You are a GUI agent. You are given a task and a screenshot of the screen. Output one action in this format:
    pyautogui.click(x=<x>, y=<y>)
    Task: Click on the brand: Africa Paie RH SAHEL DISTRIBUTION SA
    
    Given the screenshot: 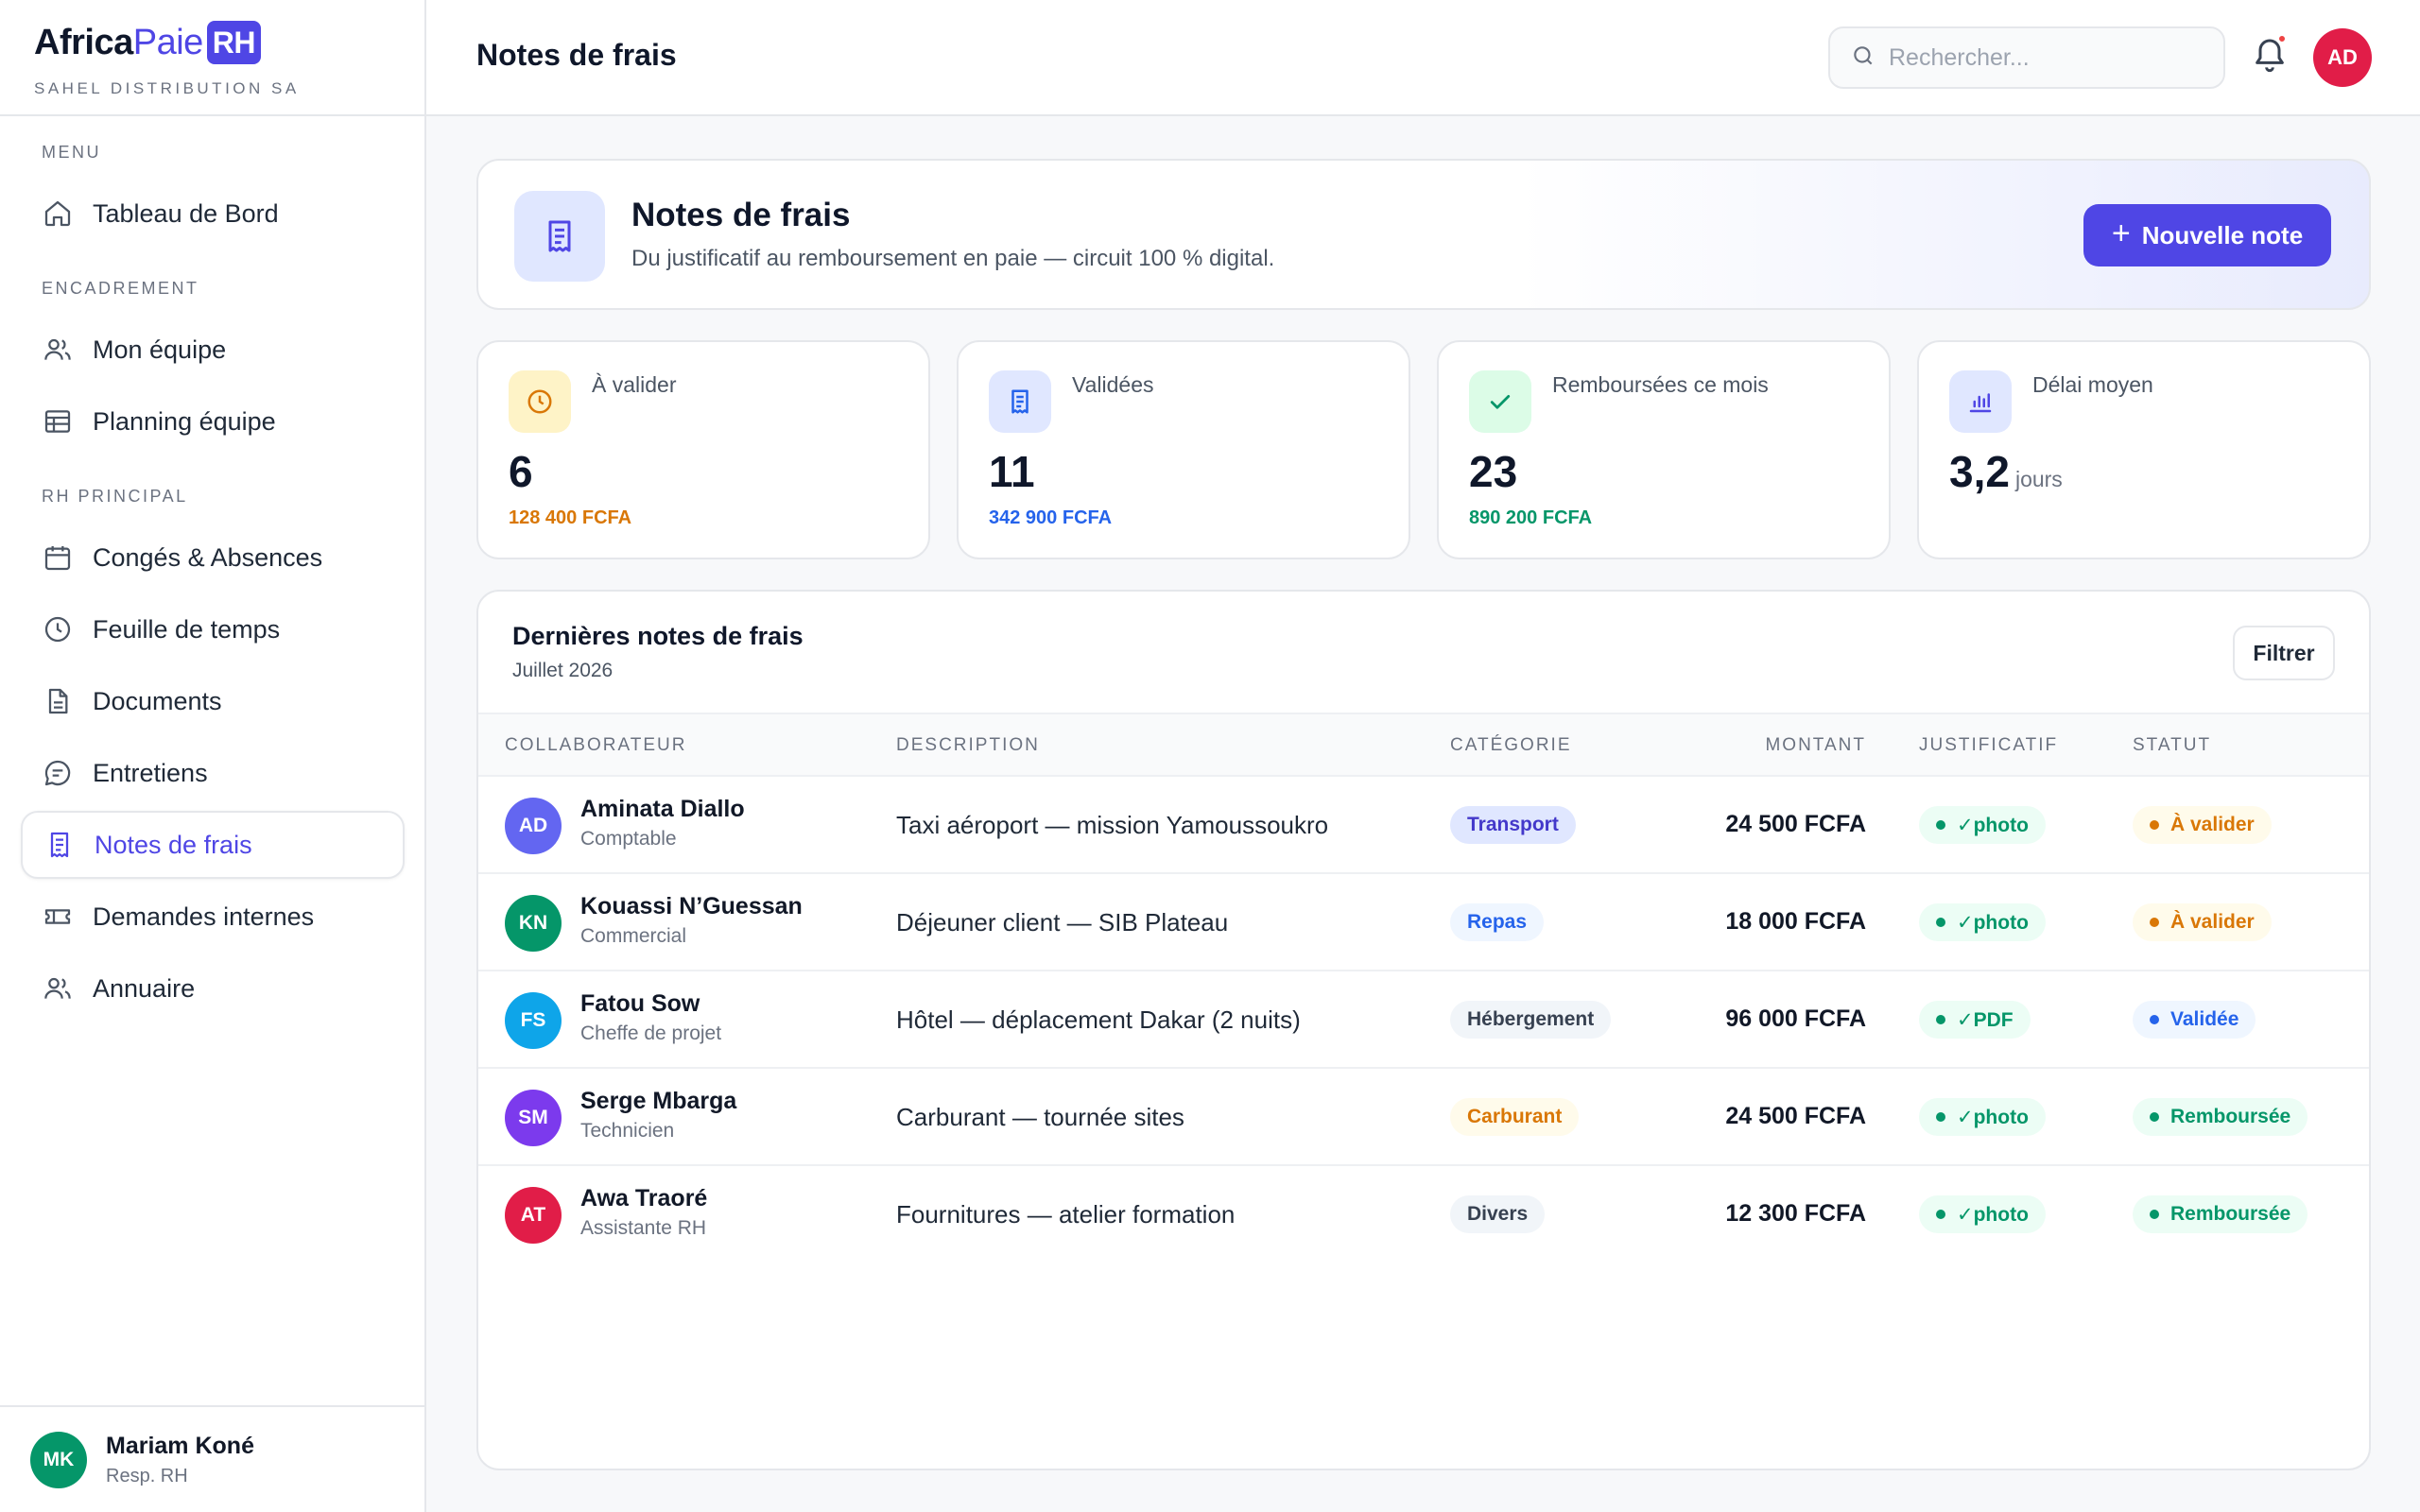 What is the action you would take?
    pyautogui.click(x=212, y=58)
    